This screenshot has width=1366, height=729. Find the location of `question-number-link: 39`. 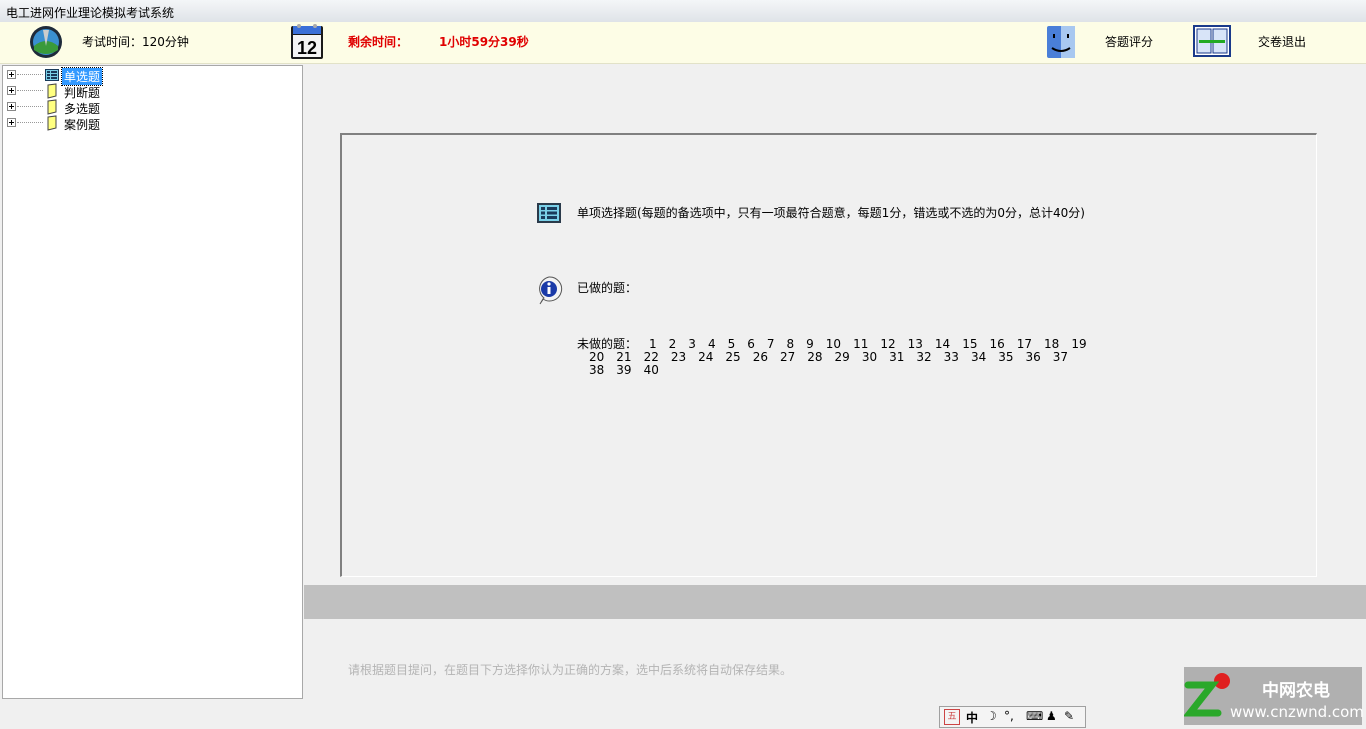

question-number-link: 39 is located at coordinates (623, 370).